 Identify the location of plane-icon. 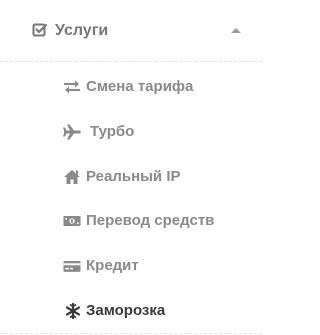
(72, 132).